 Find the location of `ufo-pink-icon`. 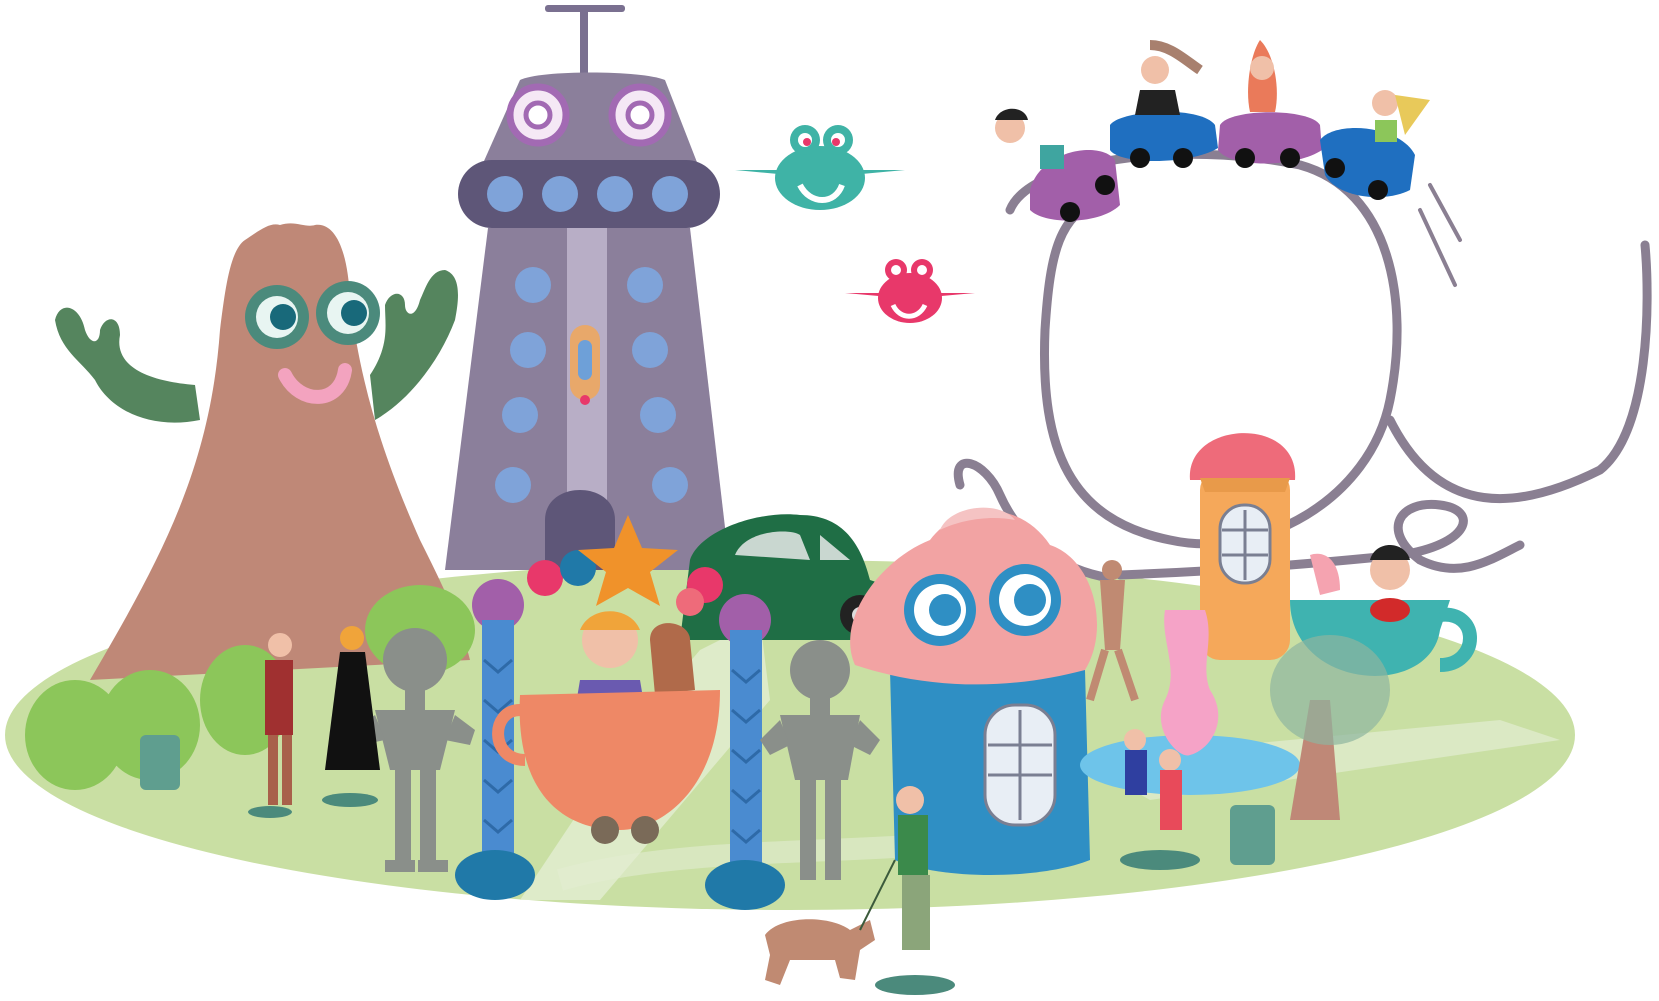

ufo-pink-icon is located at coordinates (910, 291).